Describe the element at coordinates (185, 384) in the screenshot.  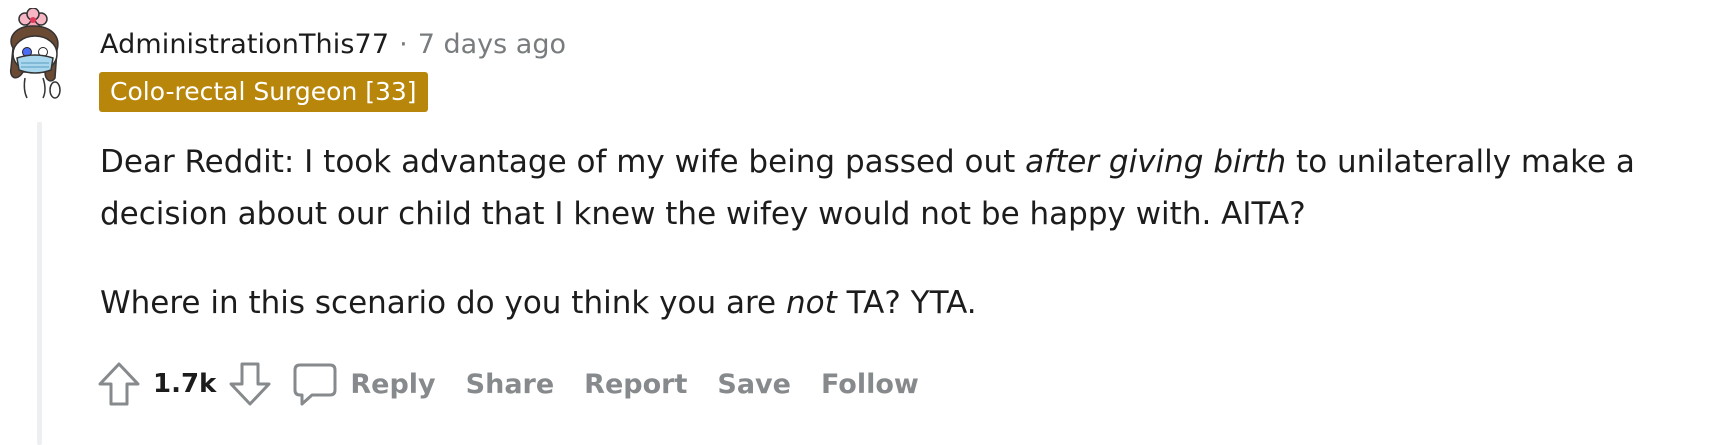
I see `vote-score: 1.7k` at that location.